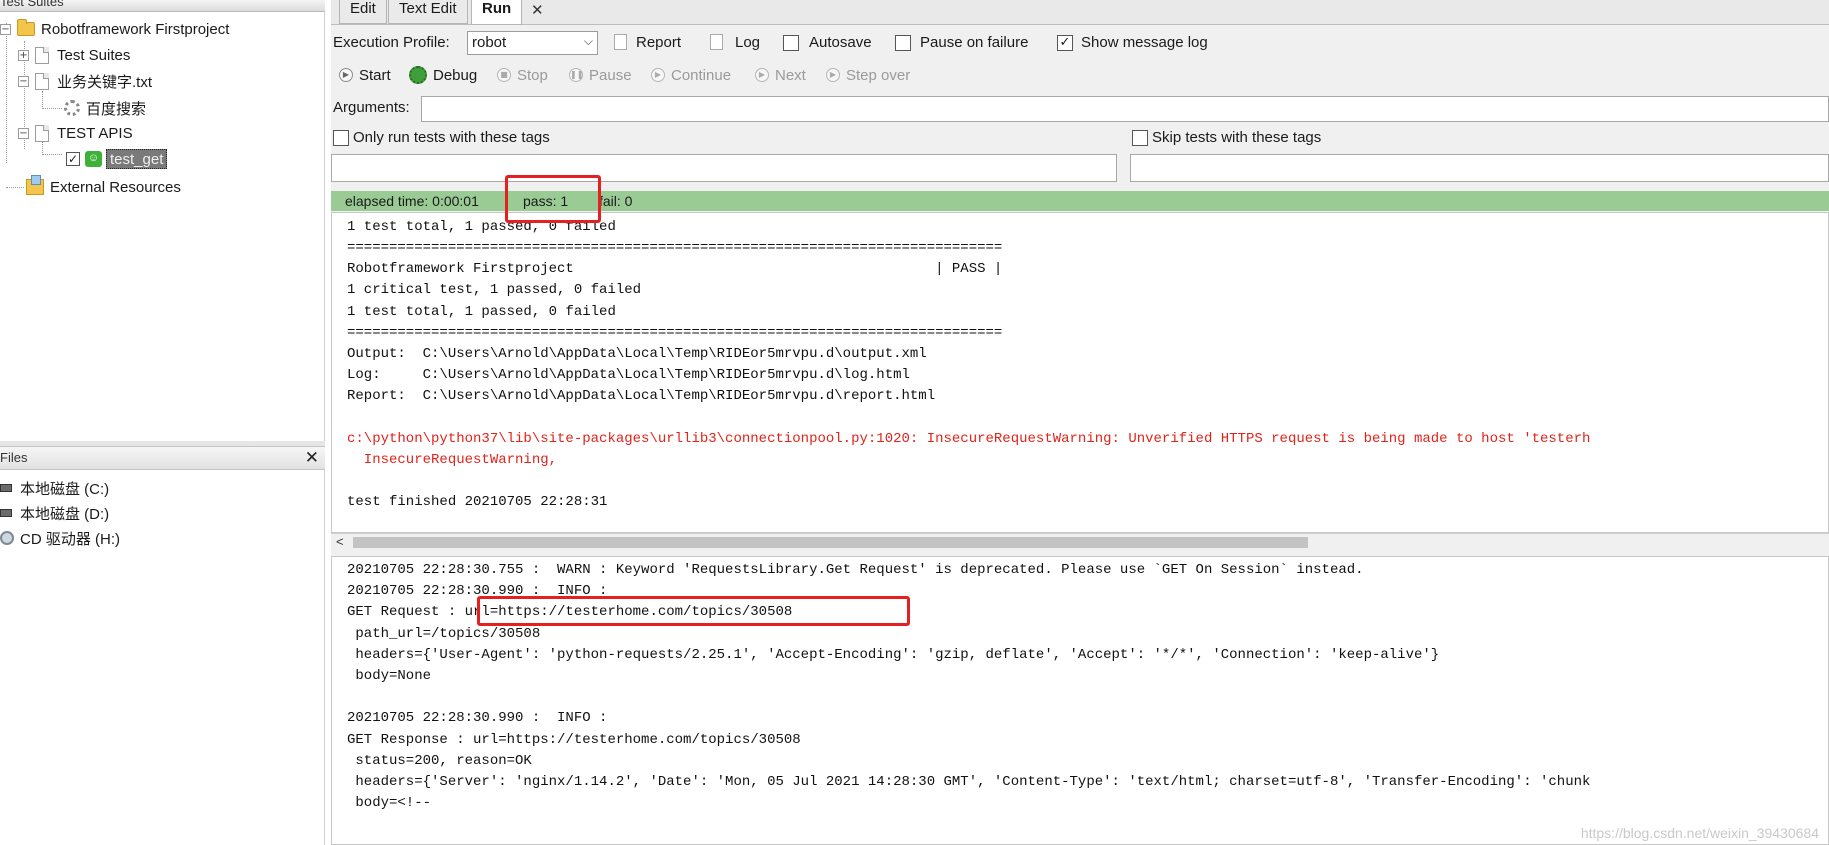 This screenshot has width=1829, height=845. What do you see at coordinates (791, 43) in the screenshot?
I see `autosave-checkbox` at bounding box center [791, 43].